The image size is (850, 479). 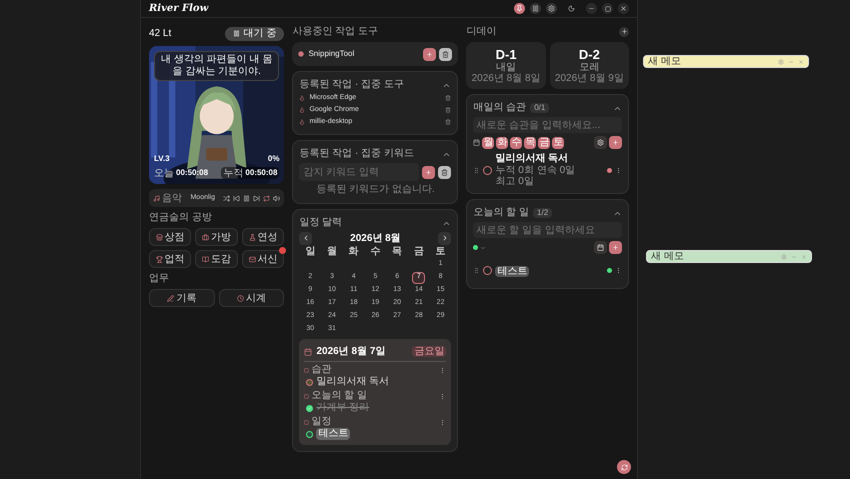 I want to click on status-button: 대기 중, so click(x=254, y=33).